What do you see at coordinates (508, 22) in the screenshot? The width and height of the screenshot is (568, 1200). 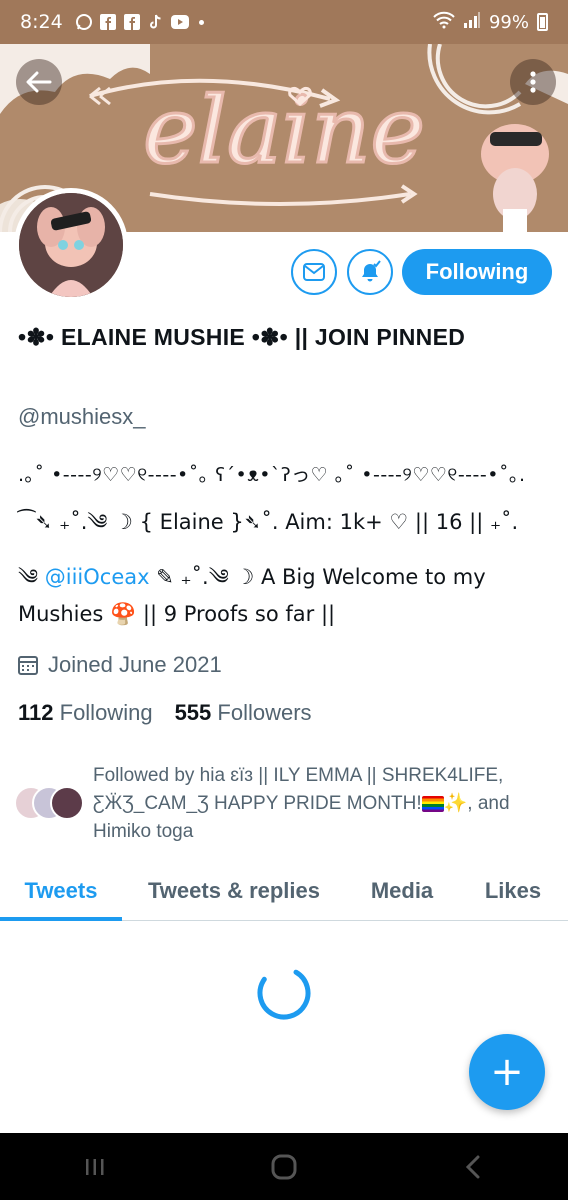 I see `battery-percent: 99%` at bounding box center [508, 22].